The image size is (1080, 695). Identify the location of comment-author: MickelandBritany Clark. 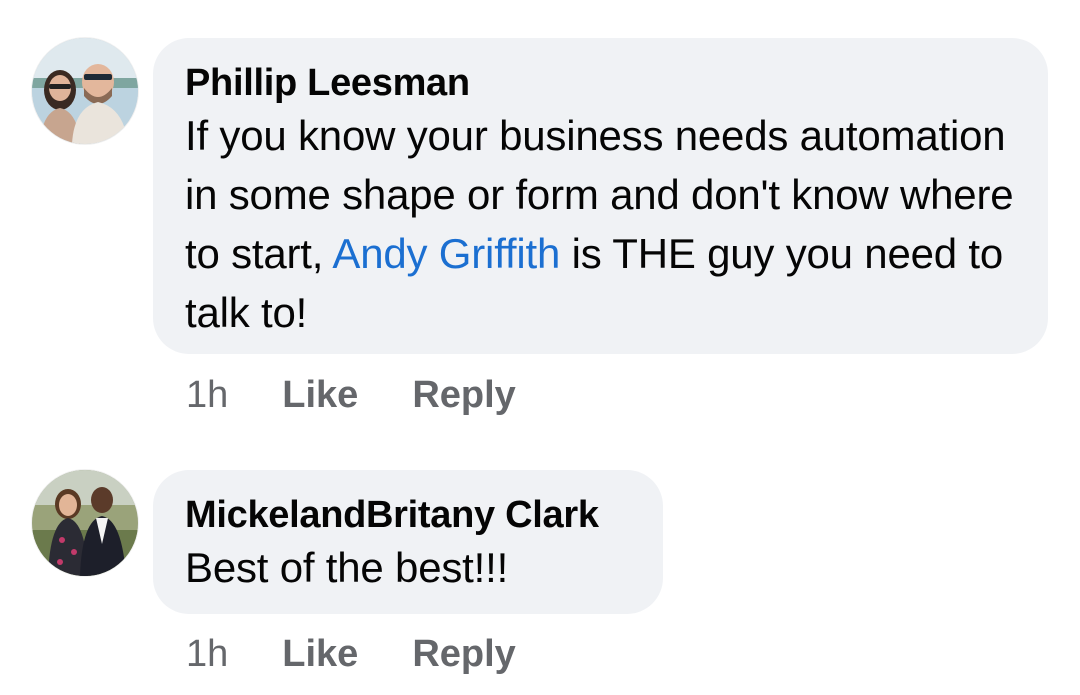
(408, 515).